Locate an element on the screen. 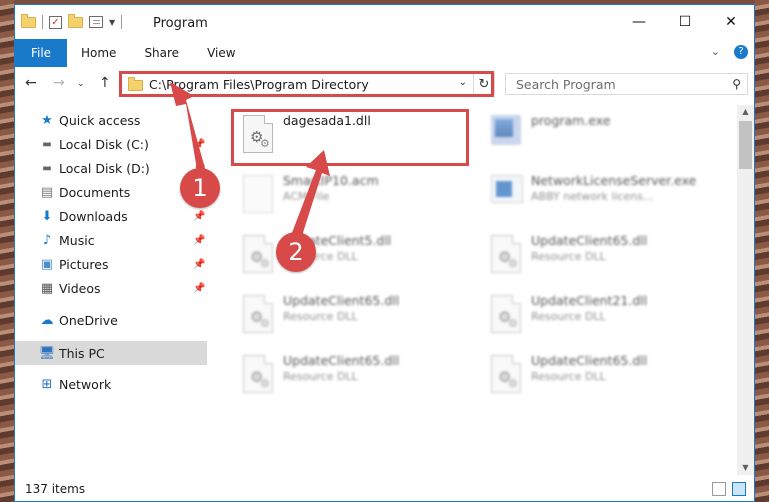 The width and height of the screenshot is (769, 502). sidebar-item-local-disk-c: ▬ Local Disk (C:) 📌 is located at coordinates (111, 144).